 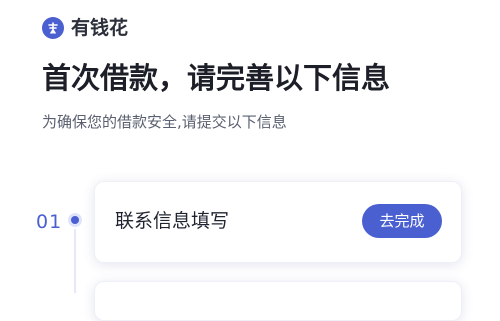 What do you see at coordinates (172, 221) in the screenshot?
I see `step-card-label: 联系信息填写` at bounding box center [172, 221].